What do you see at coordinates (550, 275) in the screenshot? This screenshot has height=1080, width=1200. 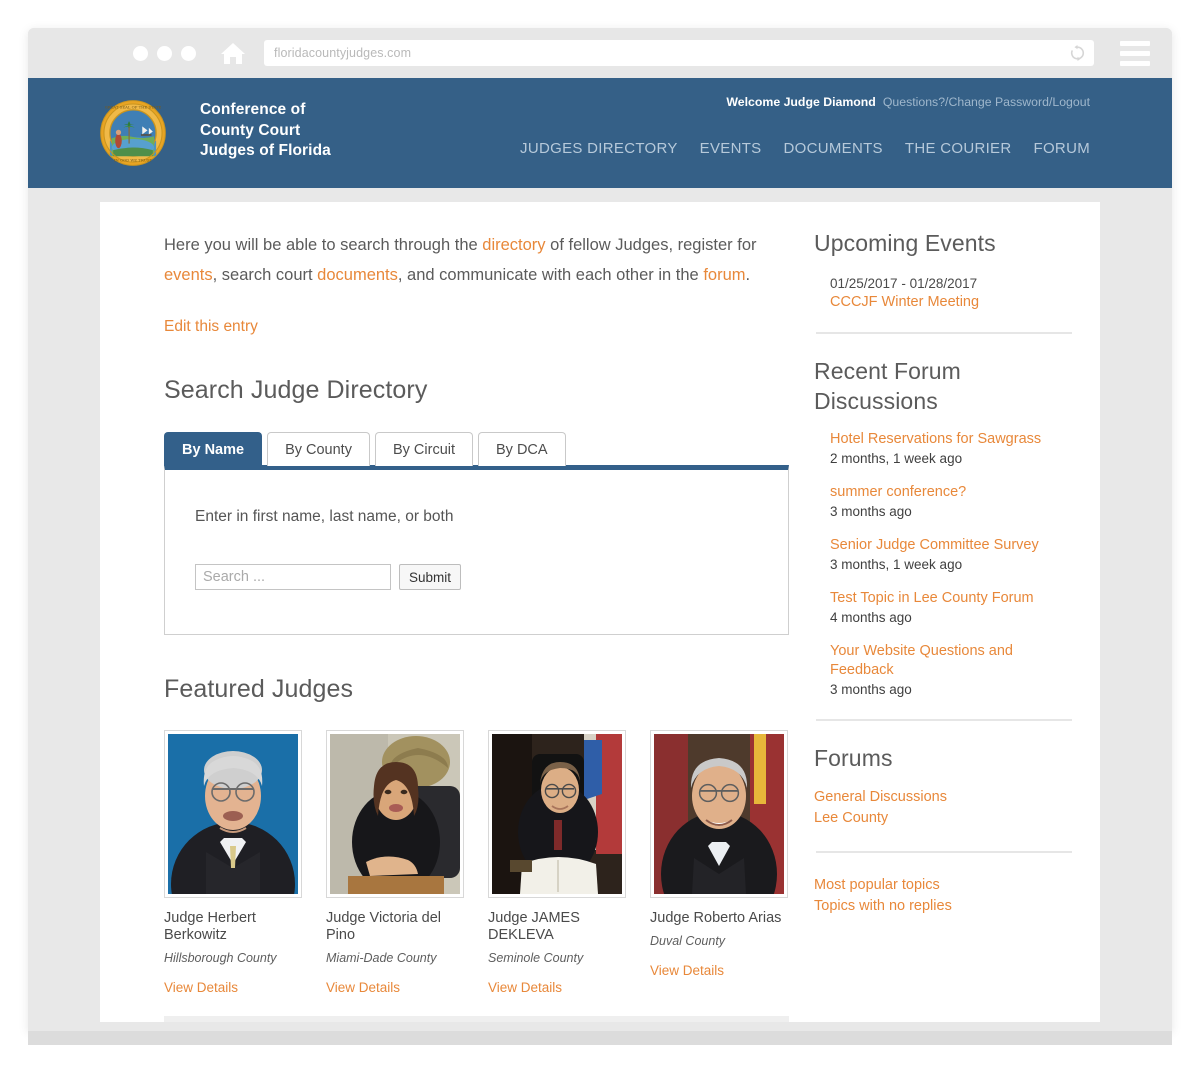 I see `intro-text-4: , and communicate with each other in the` at bounding box center [550, 275].